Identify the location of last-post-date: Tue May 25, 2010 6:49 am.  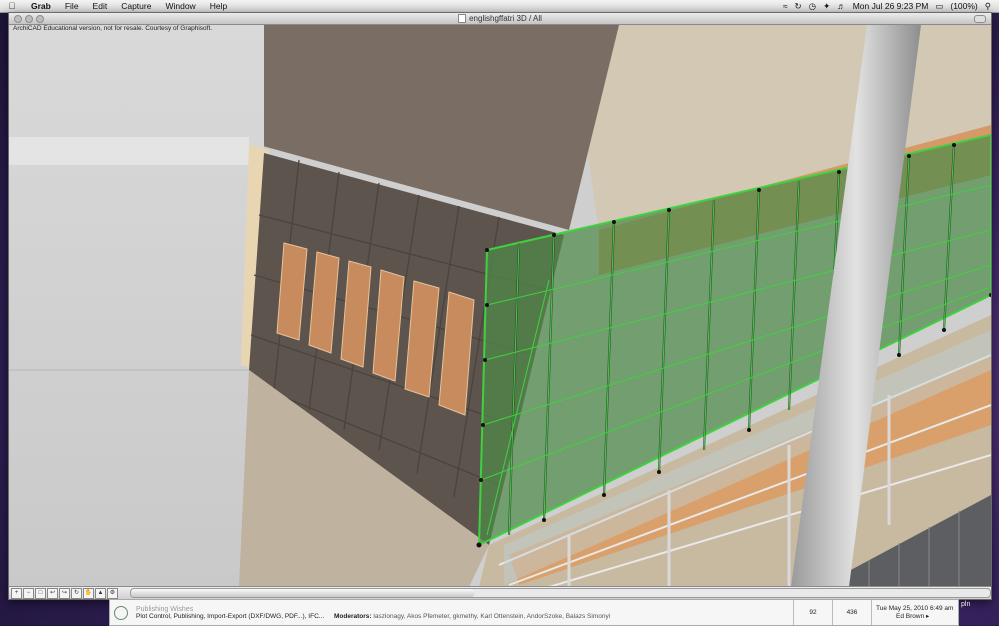
(915, 608).